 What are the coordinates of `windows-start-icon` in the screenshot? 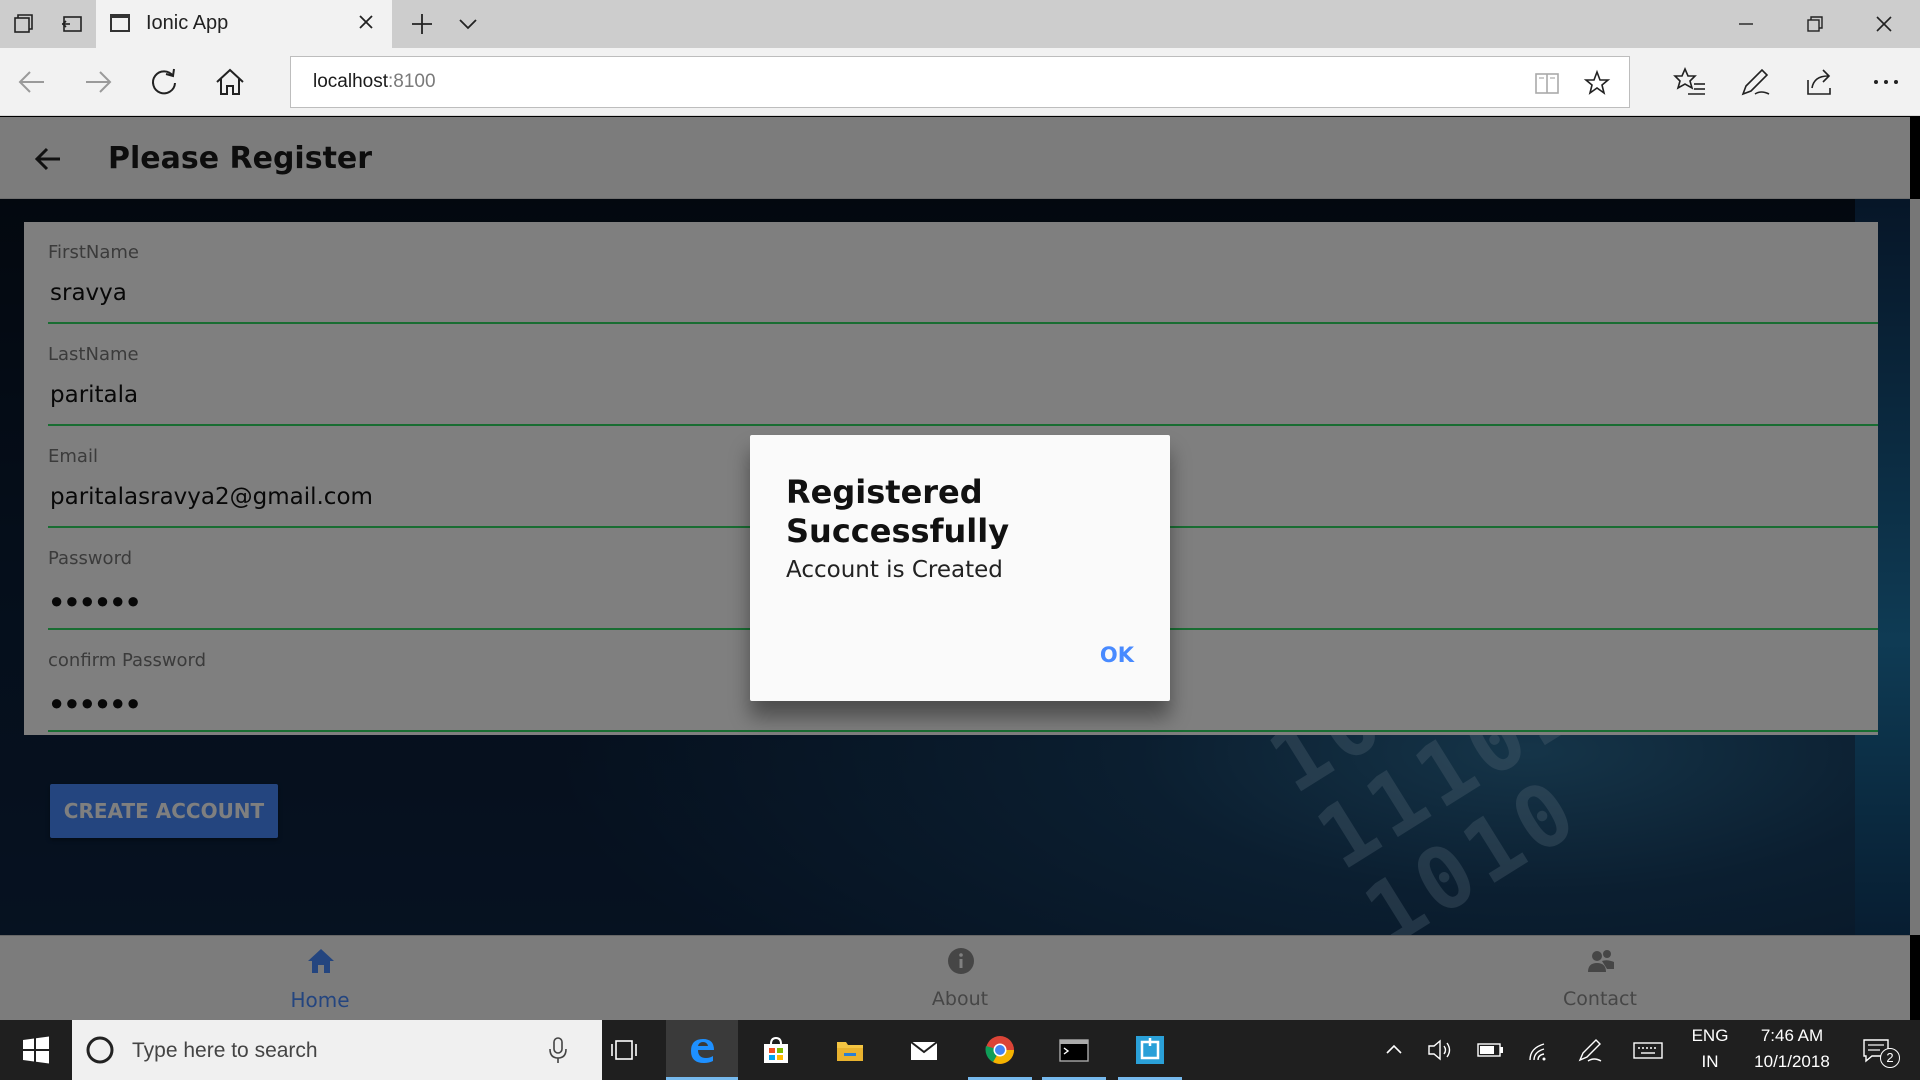 It's located at (36, 1050).